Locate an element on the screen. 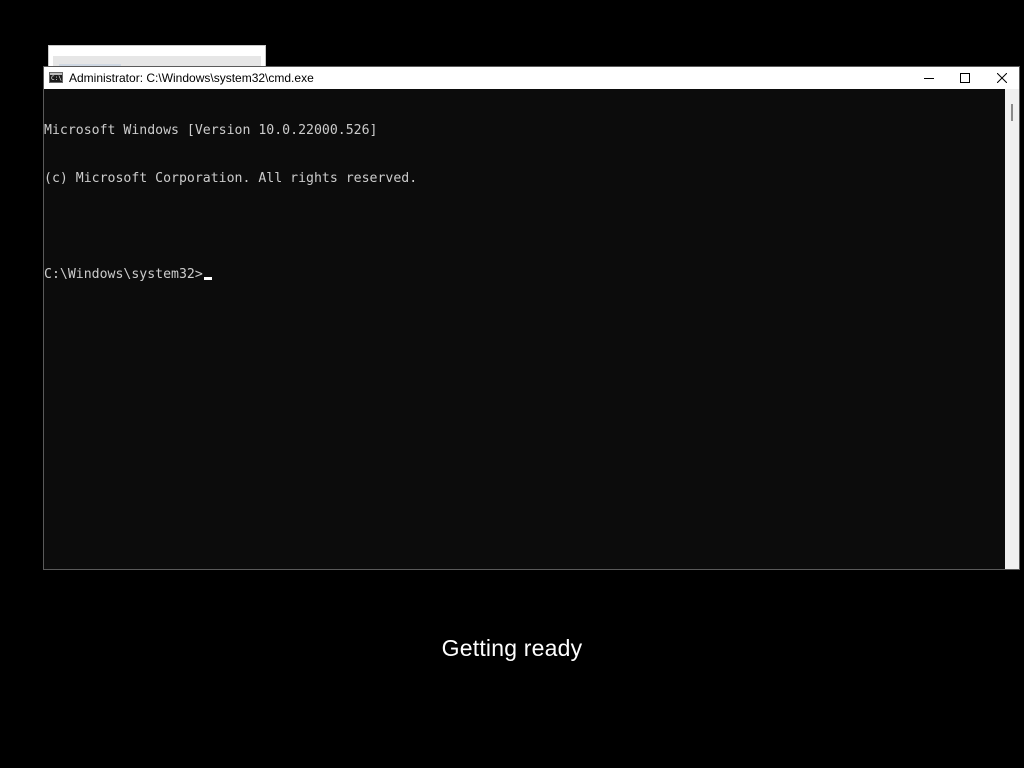  maximize-button is located at coordinates (965, 78).